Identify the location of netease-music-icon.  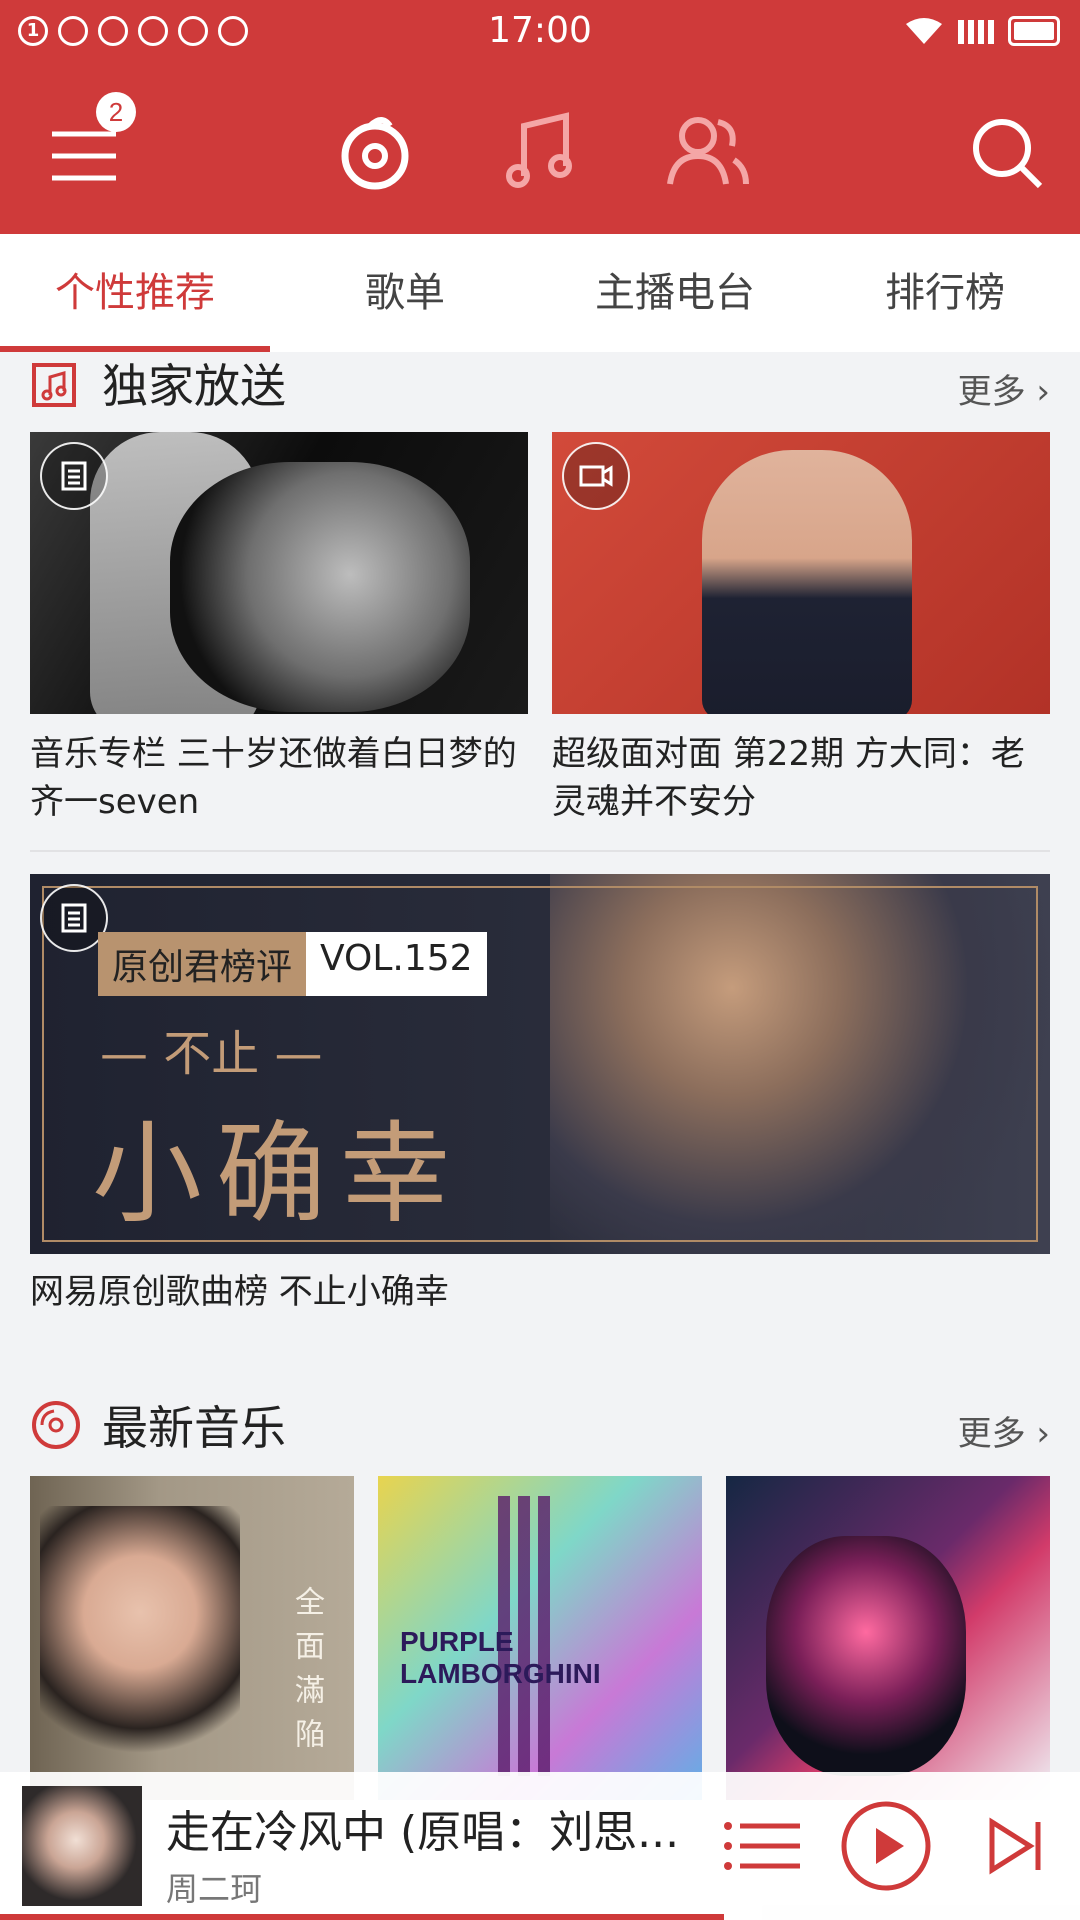
(375, 153).